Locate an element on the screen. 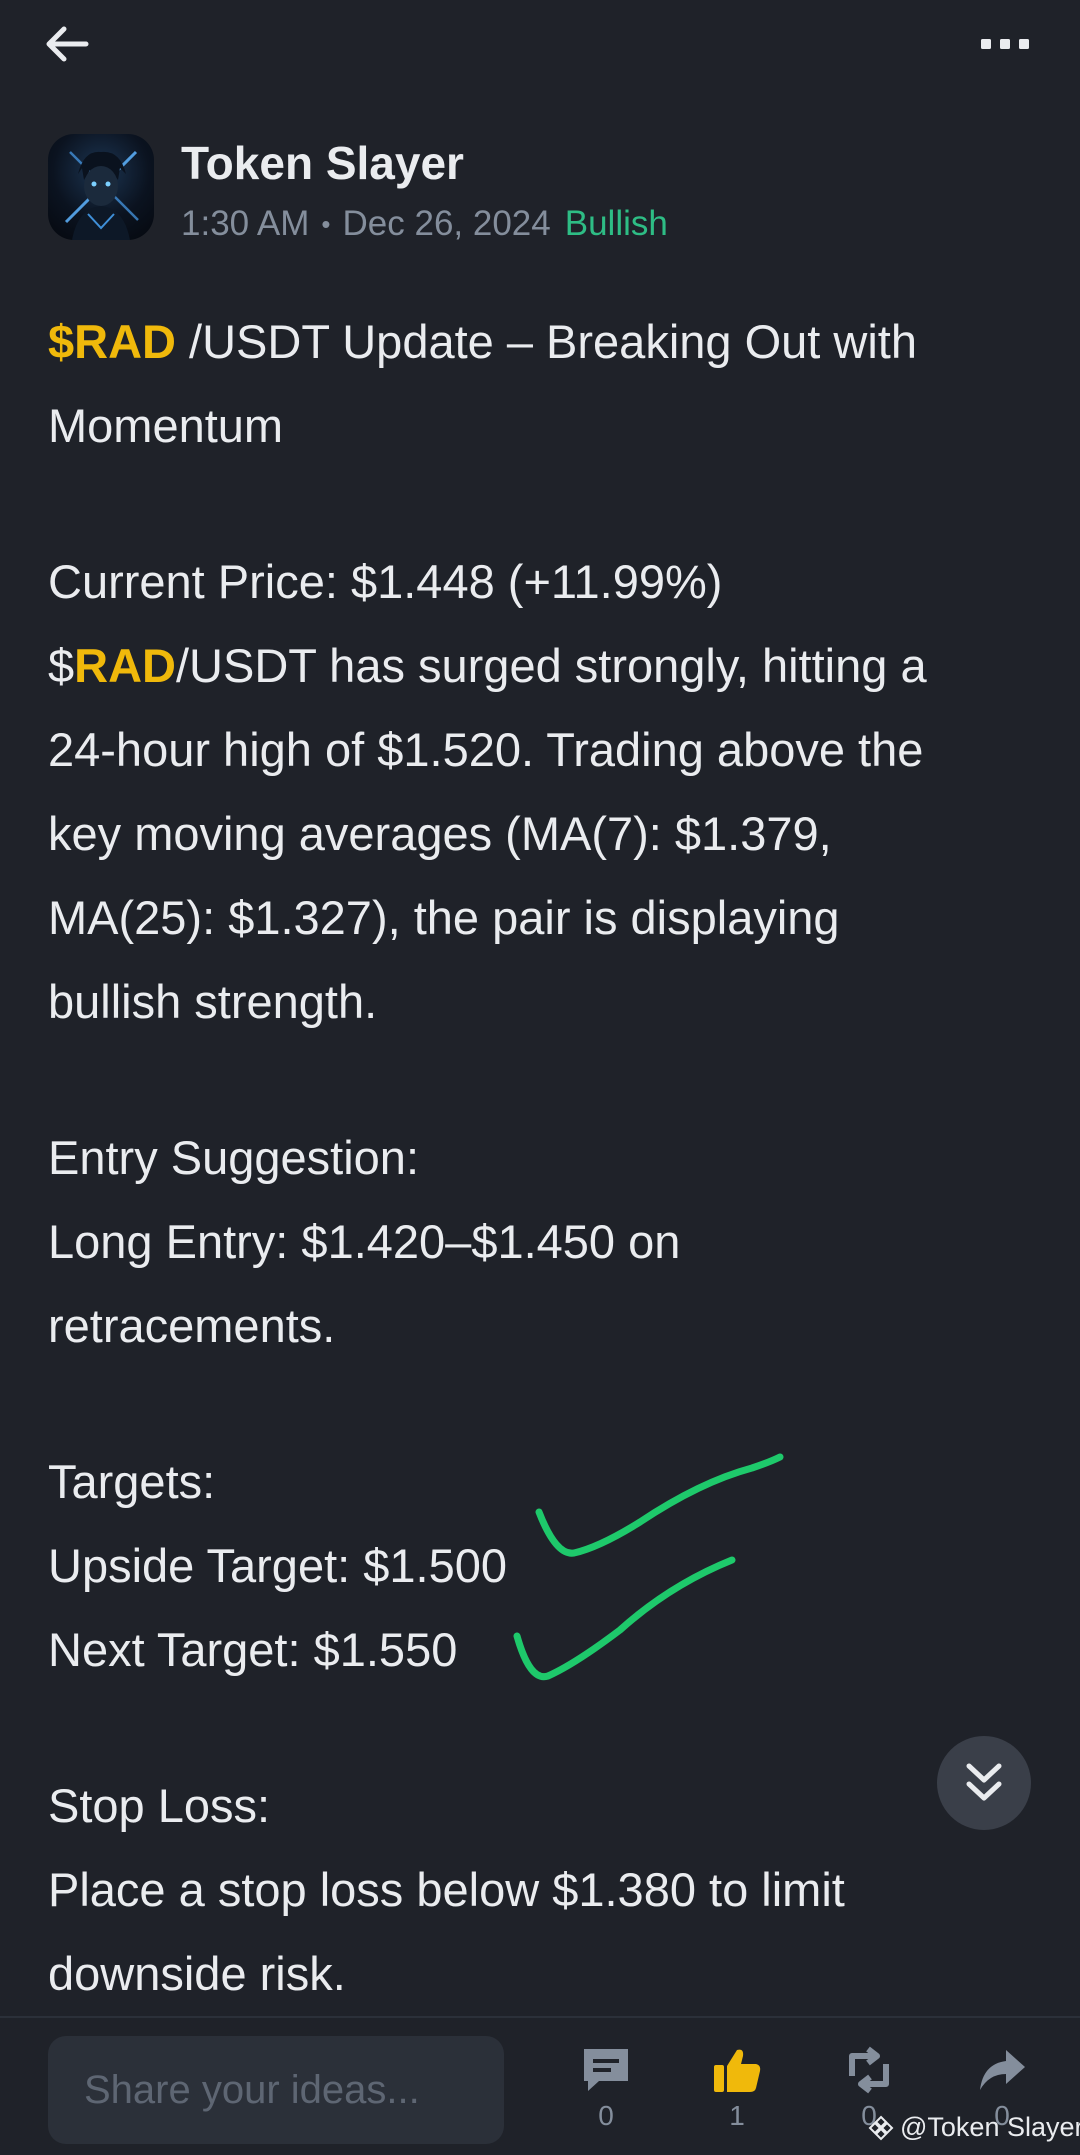  thumbs-up-icon is located at coordinates (737, 2070).